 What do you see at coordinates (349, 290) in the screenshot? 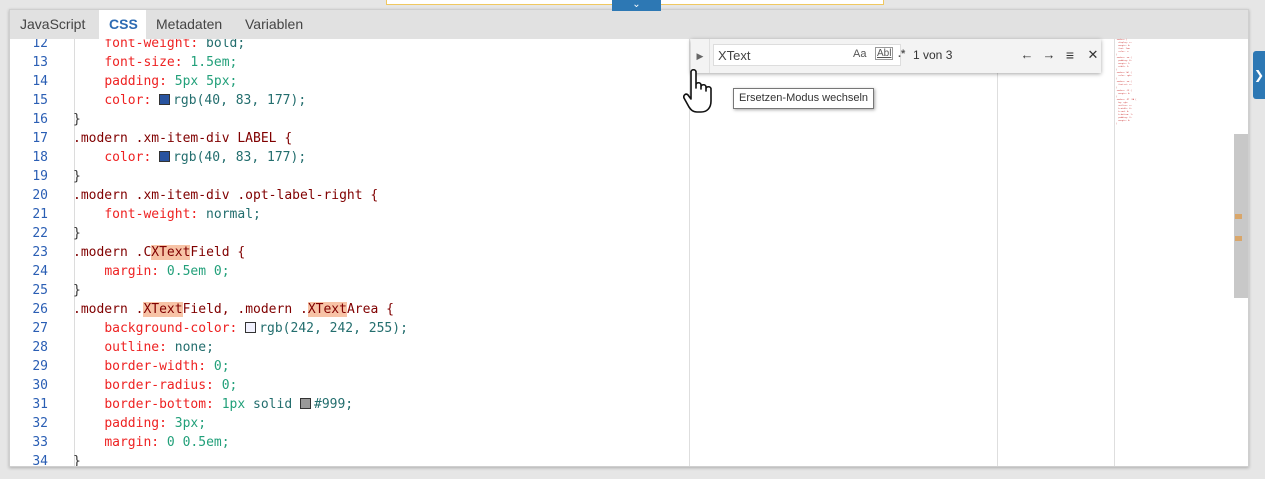
I see `code-line: 25}` at bounding box center [349, 290].